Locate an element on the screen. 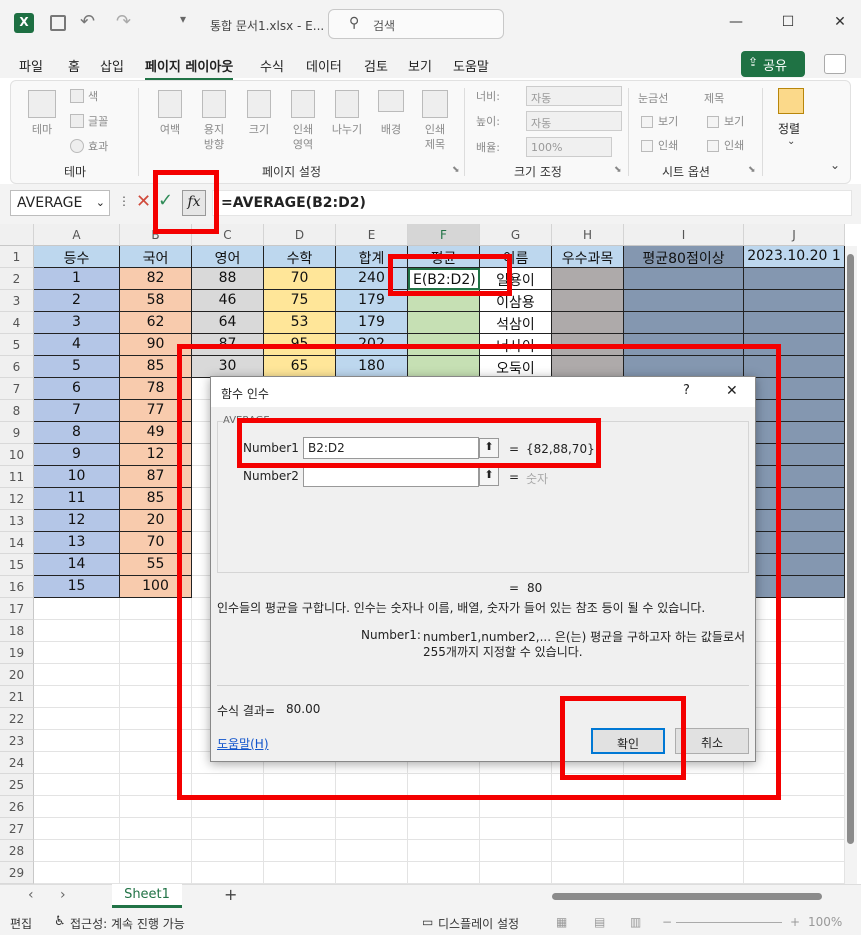 The width and height of the screenshot is (861, 935). cell-h4 is located at coordinates (588, 323).